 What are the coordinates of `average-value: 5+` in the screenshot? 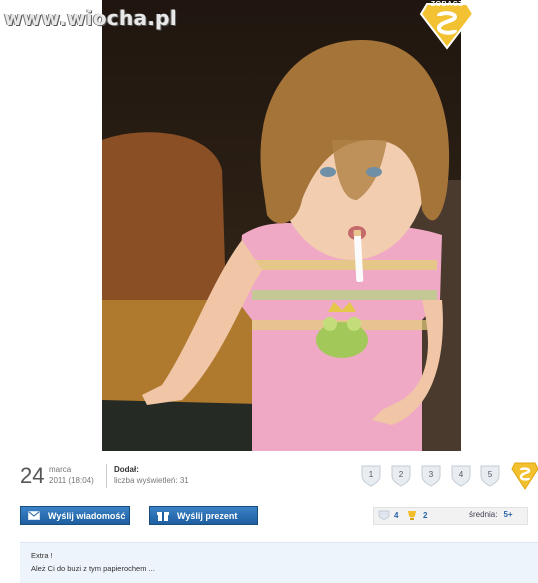 It's located at (508, 514).